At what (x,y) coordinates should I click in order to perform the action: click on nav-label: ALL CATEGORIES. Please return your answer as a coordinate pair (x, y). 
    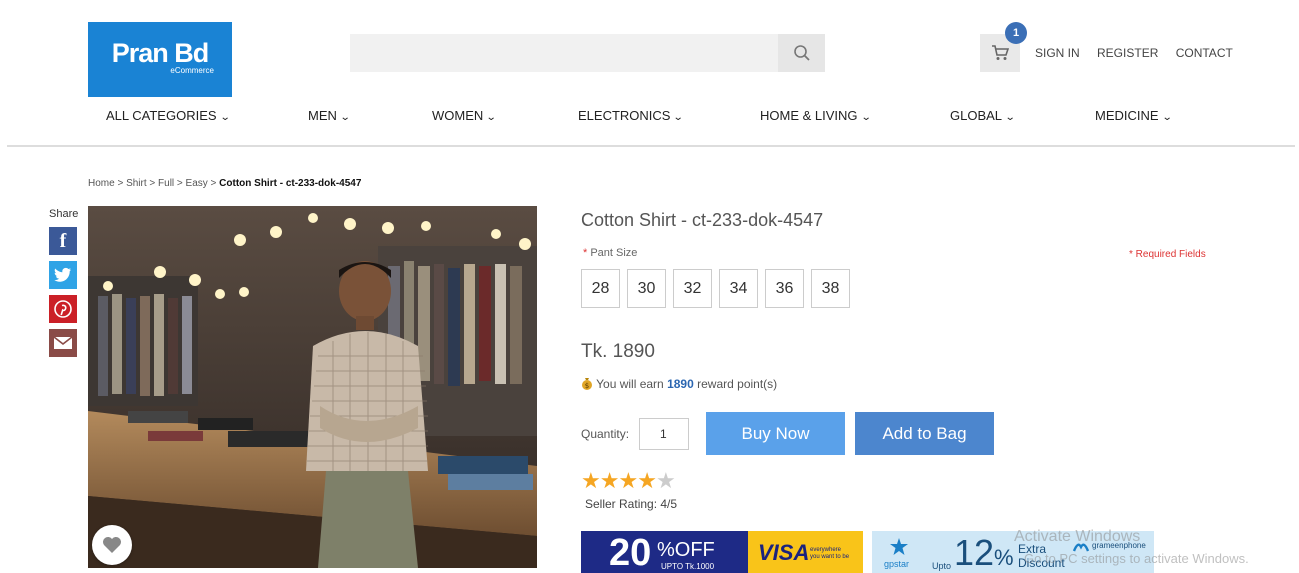
    Looking at the image, I should click on (161, 115).